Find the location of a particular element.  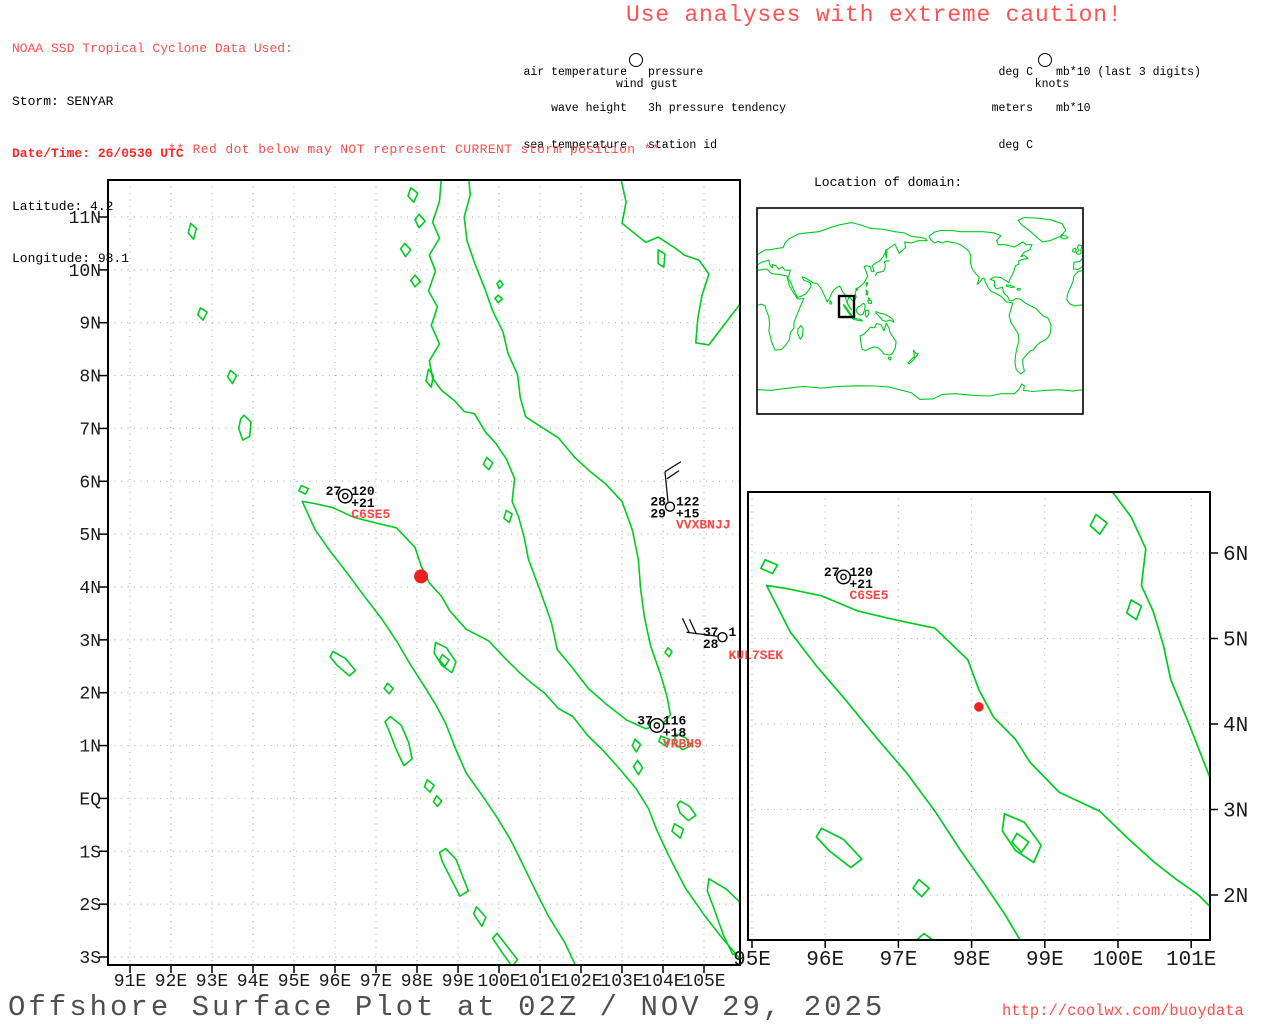

main-map-x-tick-label: 100E is located at coordinates (498, 982).